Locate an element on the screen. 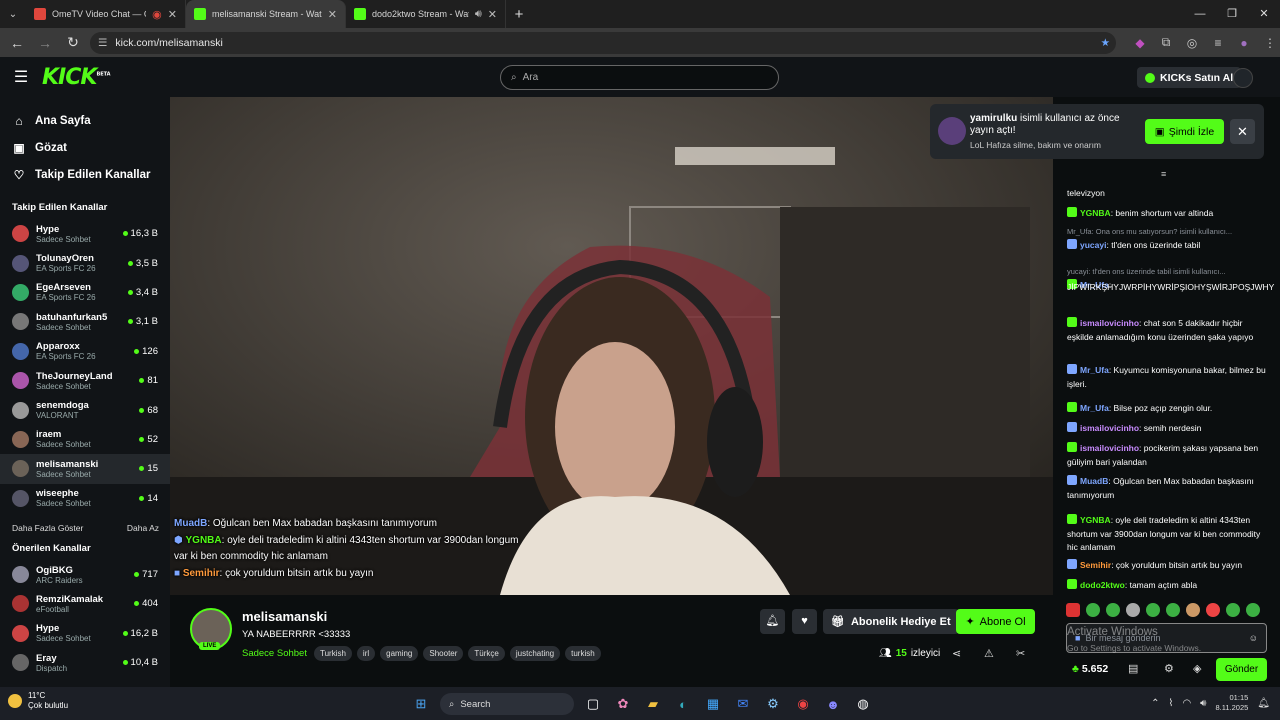 The width and height of the screenshot is (1280, 720). channel-item: TolunayOren EA Sports FC 26 3,5 B is located at coordinates (85, 262).